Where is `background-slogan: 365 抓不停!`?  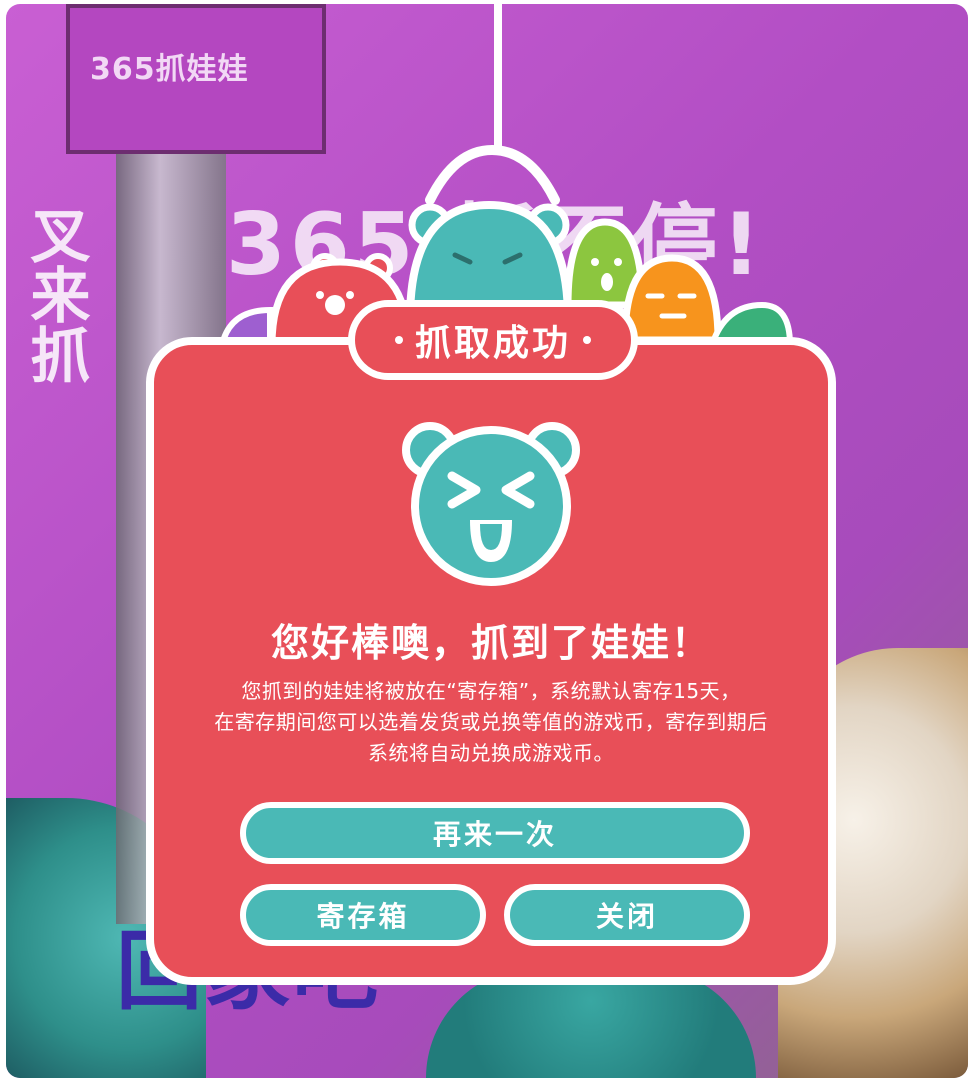 background-slogan: 365 抓不停! is located at coordinates (495, 245).